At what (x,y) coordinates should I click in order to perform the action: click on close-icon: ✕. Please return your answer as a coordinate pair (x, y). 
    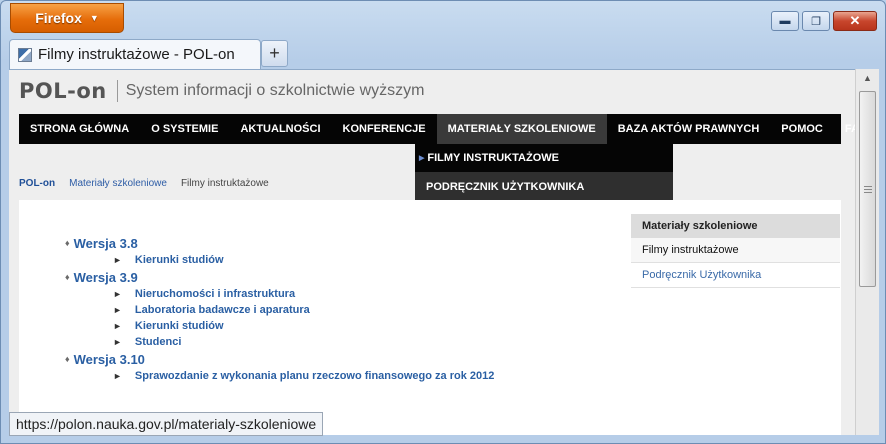
    Looking at the image, I should click on (855, 20).